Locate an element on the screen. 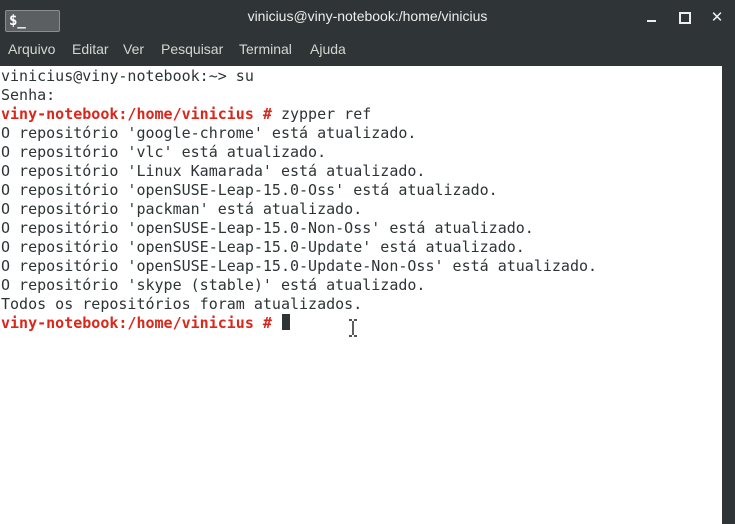 This screenshot has height=524, width=735. close-icon: ✕ is located at coordinates (717, 17).